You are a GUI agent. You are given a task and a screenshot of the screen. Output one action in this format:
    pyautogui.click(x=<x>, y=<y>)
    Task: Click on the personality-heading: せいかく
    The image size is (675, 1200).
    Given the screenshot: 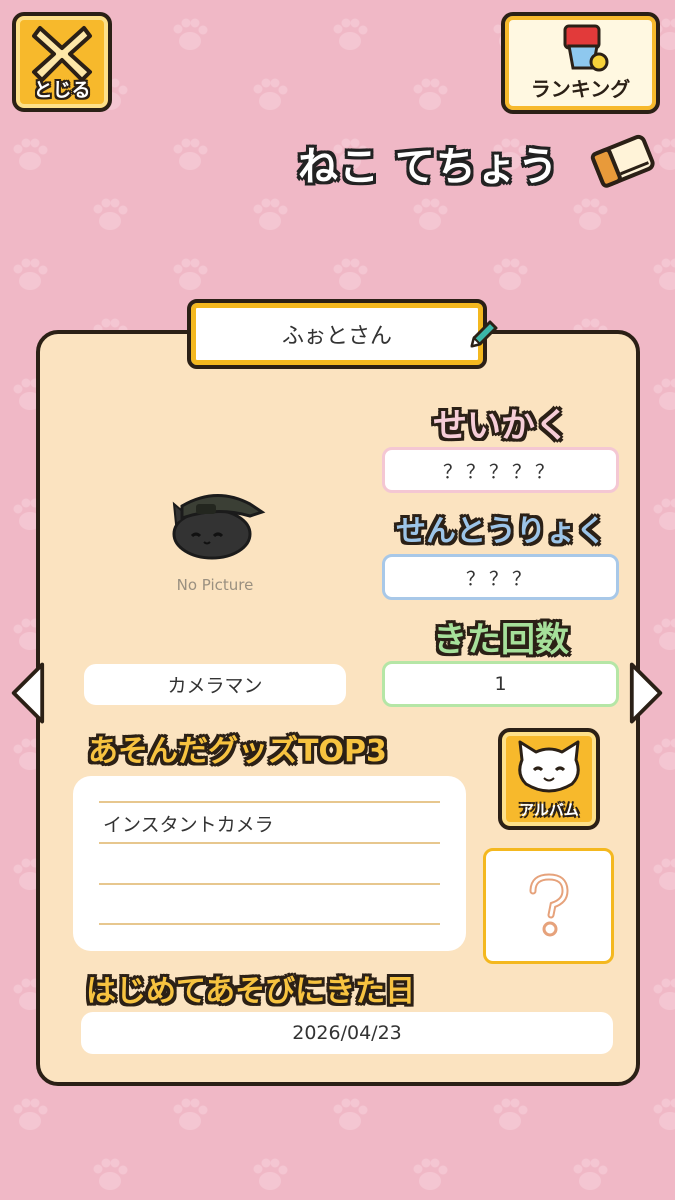 What is the action you would take?
    pyautogui.click(x=501, y=426)
    